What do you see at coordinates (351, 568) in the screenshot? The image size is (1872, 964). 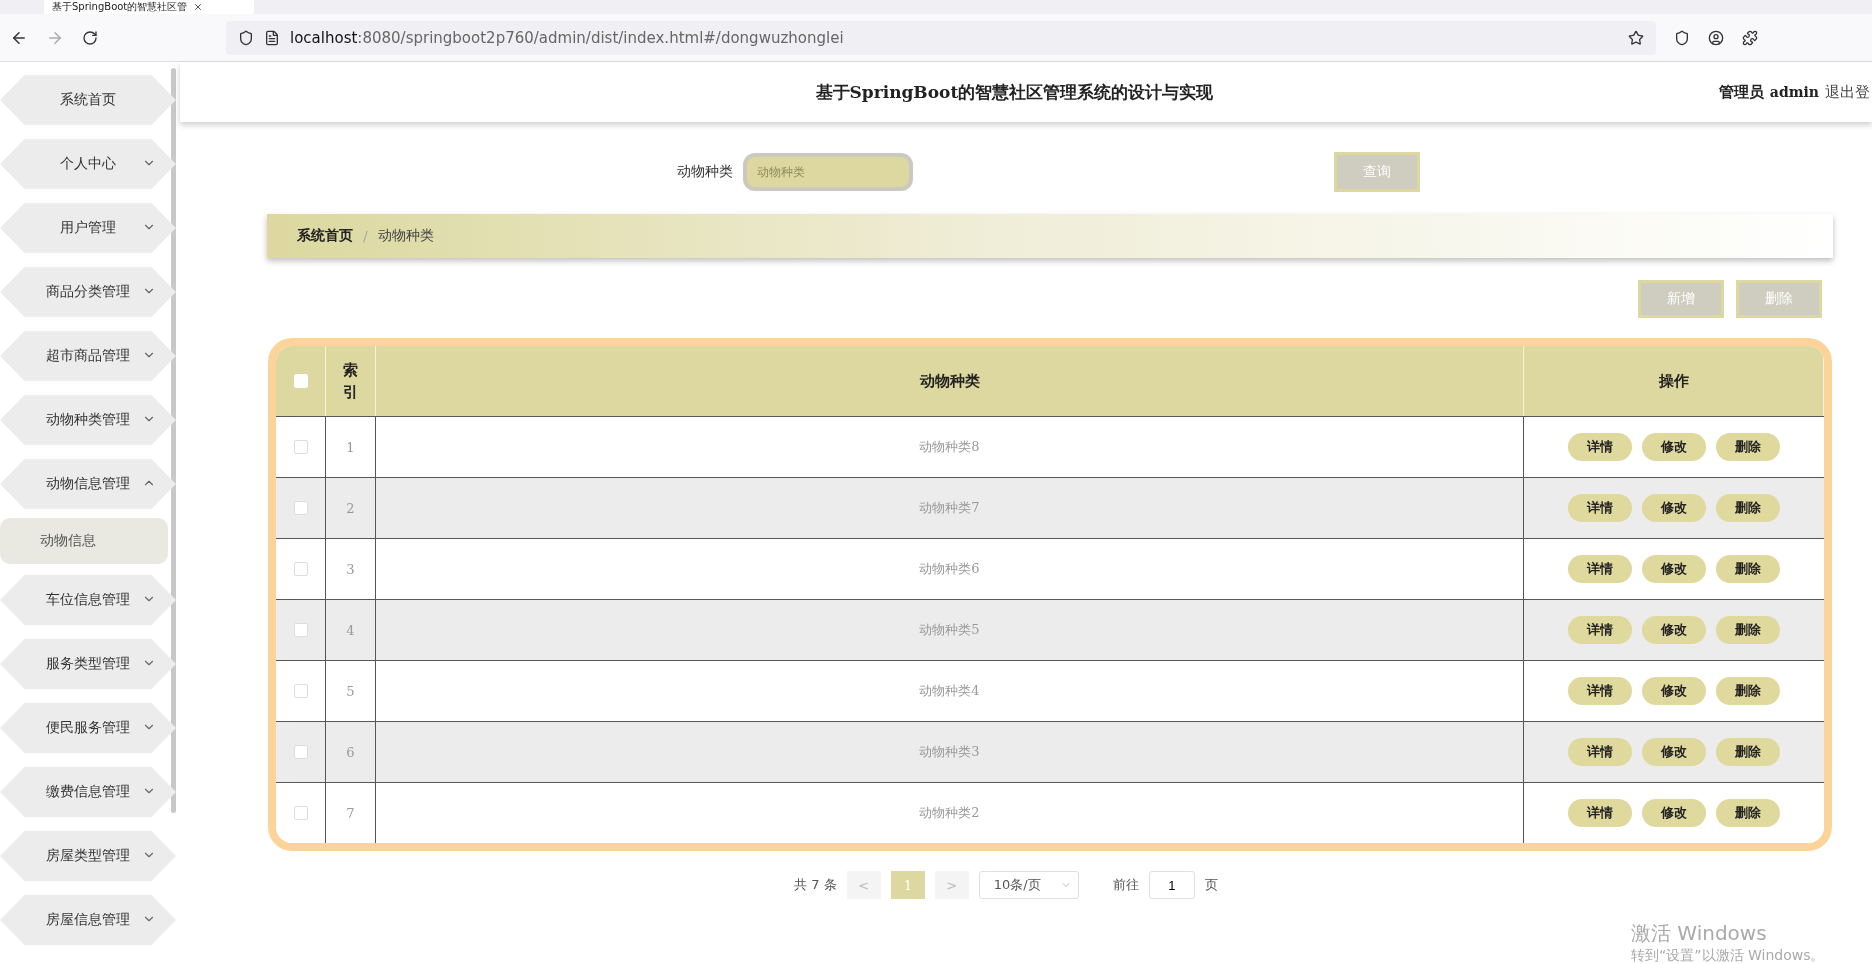 I see `table-cell: 3` at bounding box center [351, 568].